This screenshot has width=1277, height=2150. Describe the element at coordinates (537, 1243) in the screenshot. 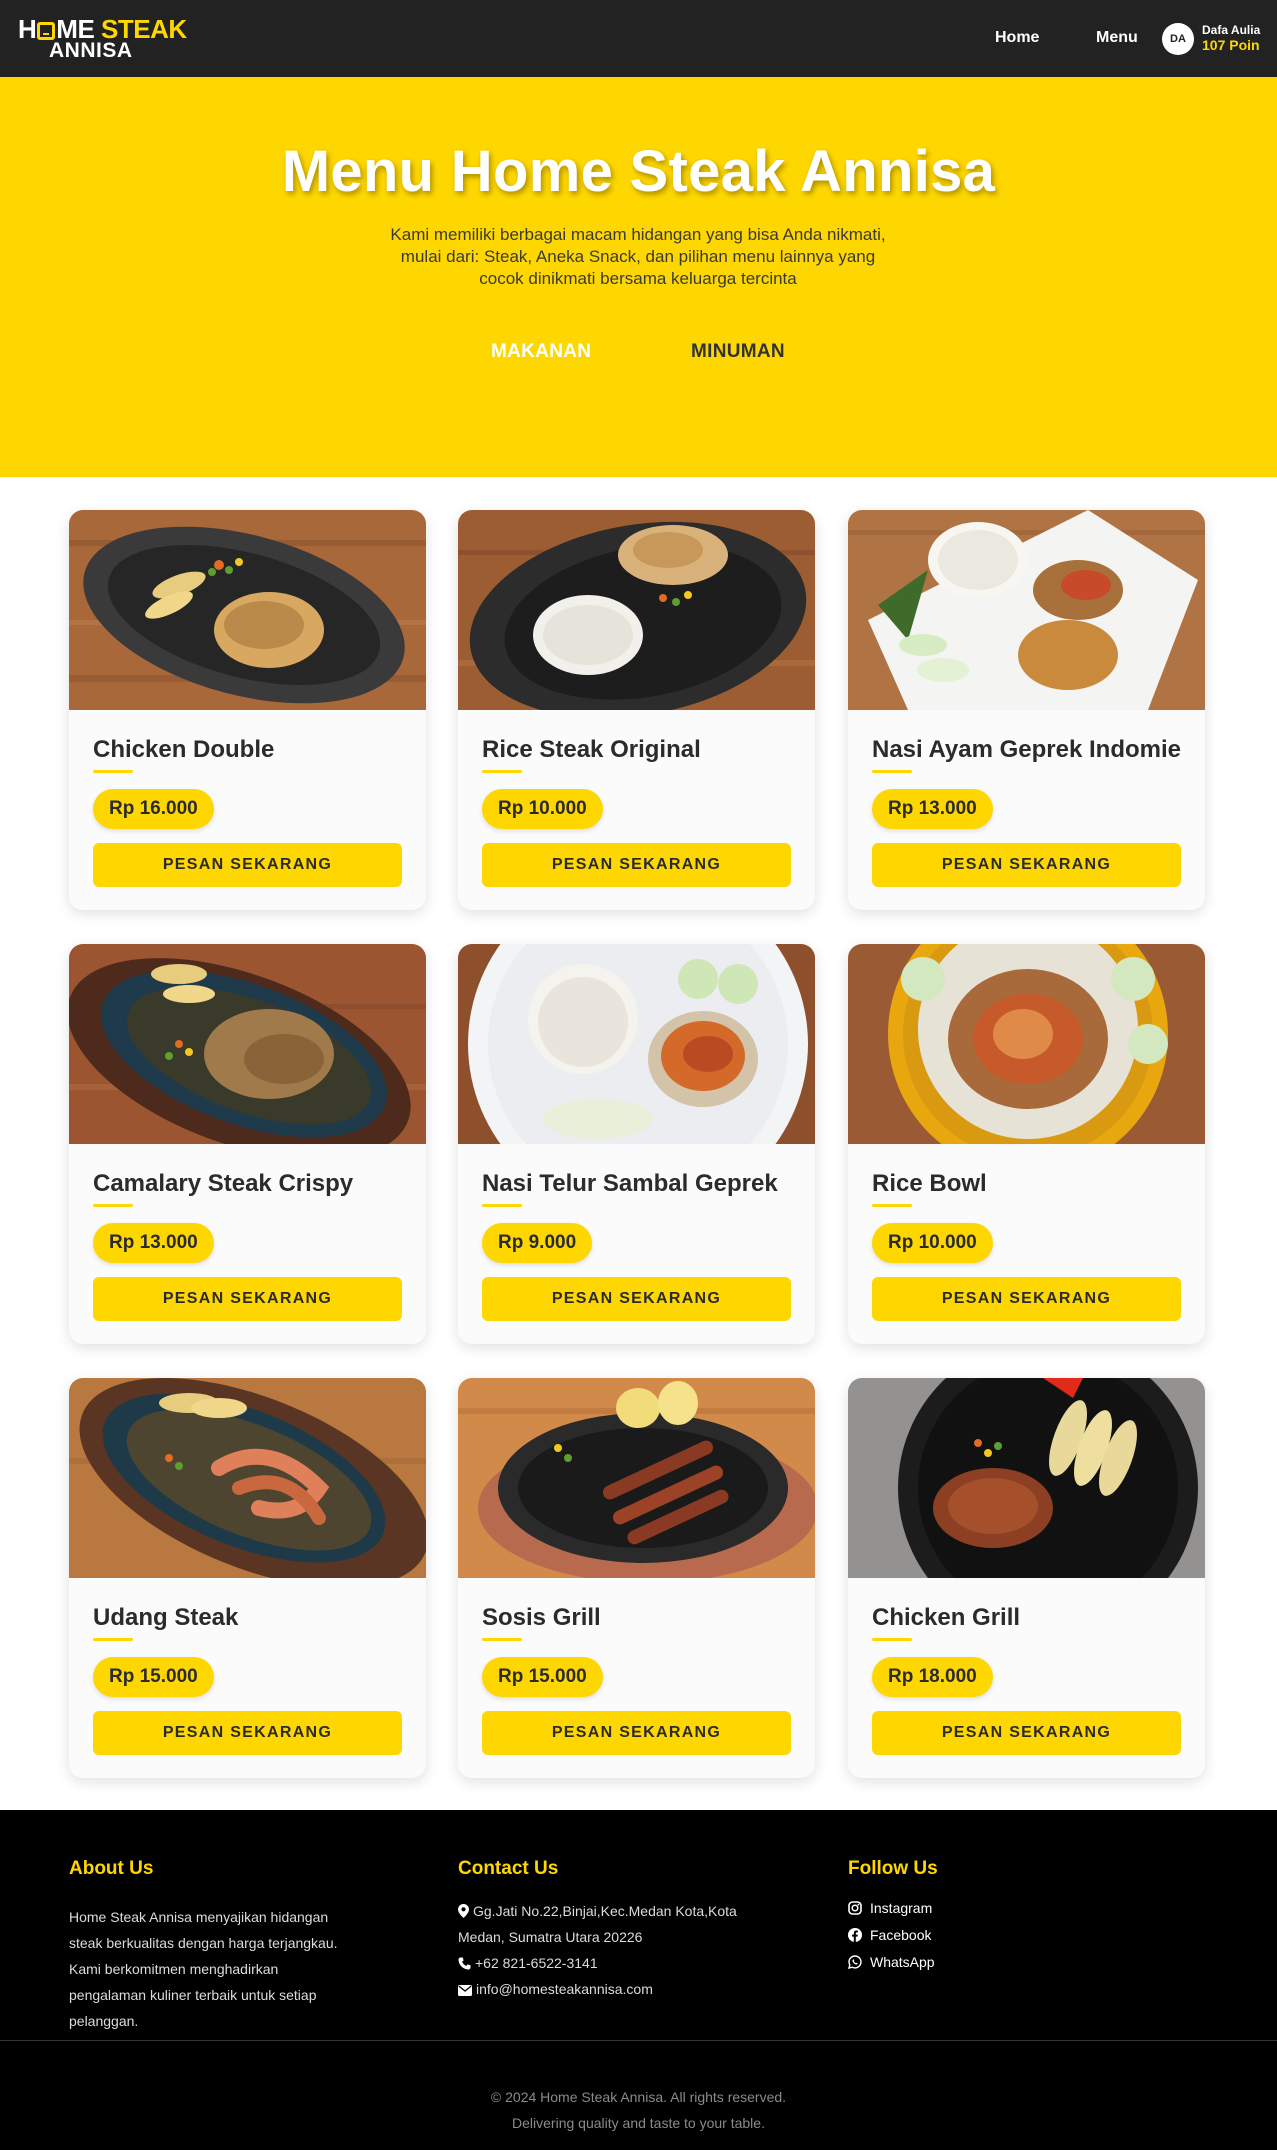

I see `price-badge: Rp 9.000` at that location.